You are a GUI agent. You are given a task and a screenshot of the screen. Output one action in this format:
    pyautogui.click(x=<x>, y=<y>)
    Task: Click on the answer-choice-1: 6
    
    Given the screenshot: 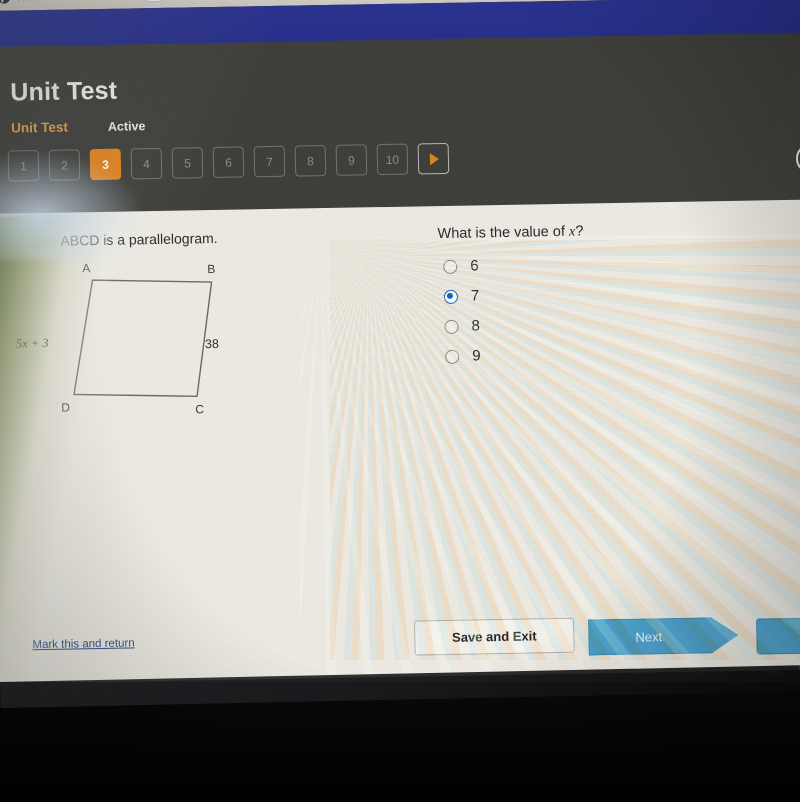 What is the action you would take?
    pyautogui.click(x=461, y=266)
    